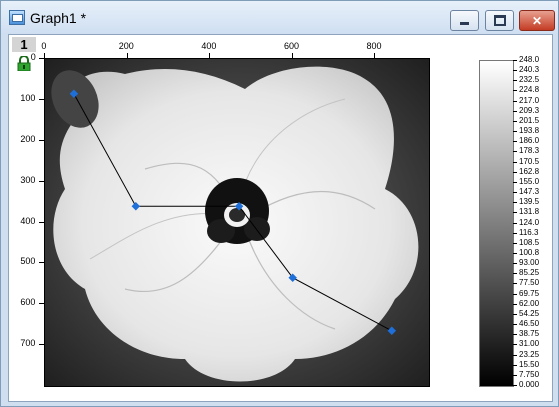  What do you see at coordinates (529, 161) in the screenshot?
I see `color-scale-label: 170.5` at bounding box center [529, 161].